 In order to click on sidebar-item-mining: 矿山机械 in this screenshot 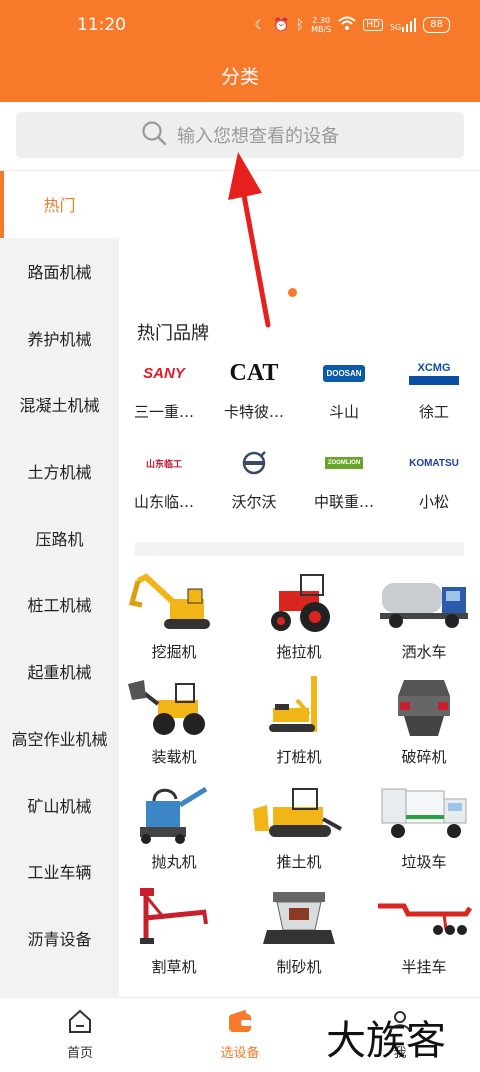, I will do `click(59, 804)`.